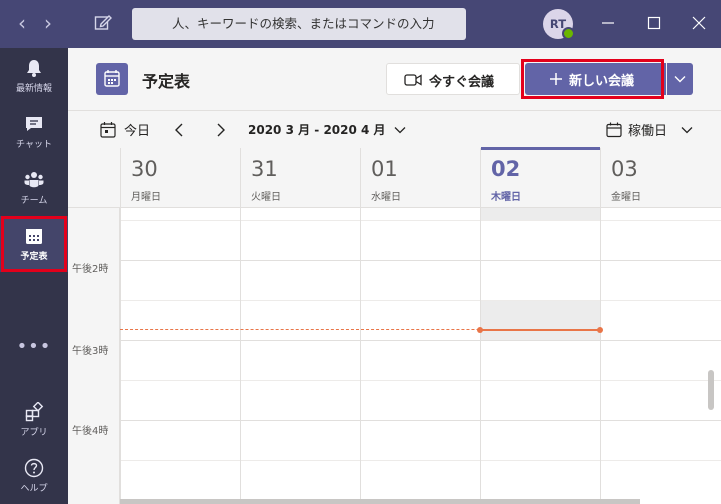  What do you see at coordinates (420, 178) in the screenshot?
I see `day-header-wed: 01 水曜日` at bounding box center [420, 178].